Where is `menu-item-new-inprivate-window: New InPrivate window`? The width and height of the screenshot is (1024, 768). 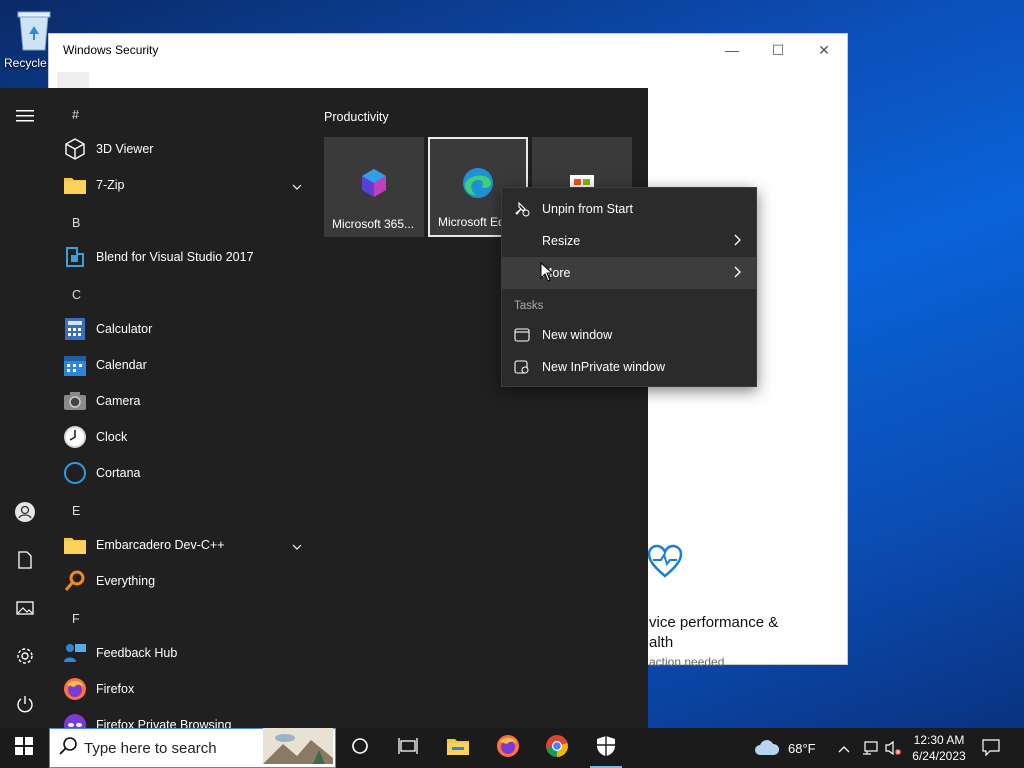 menu-item-new-inprivate-window: New InPrivate window is located at coordinates (629, 367).